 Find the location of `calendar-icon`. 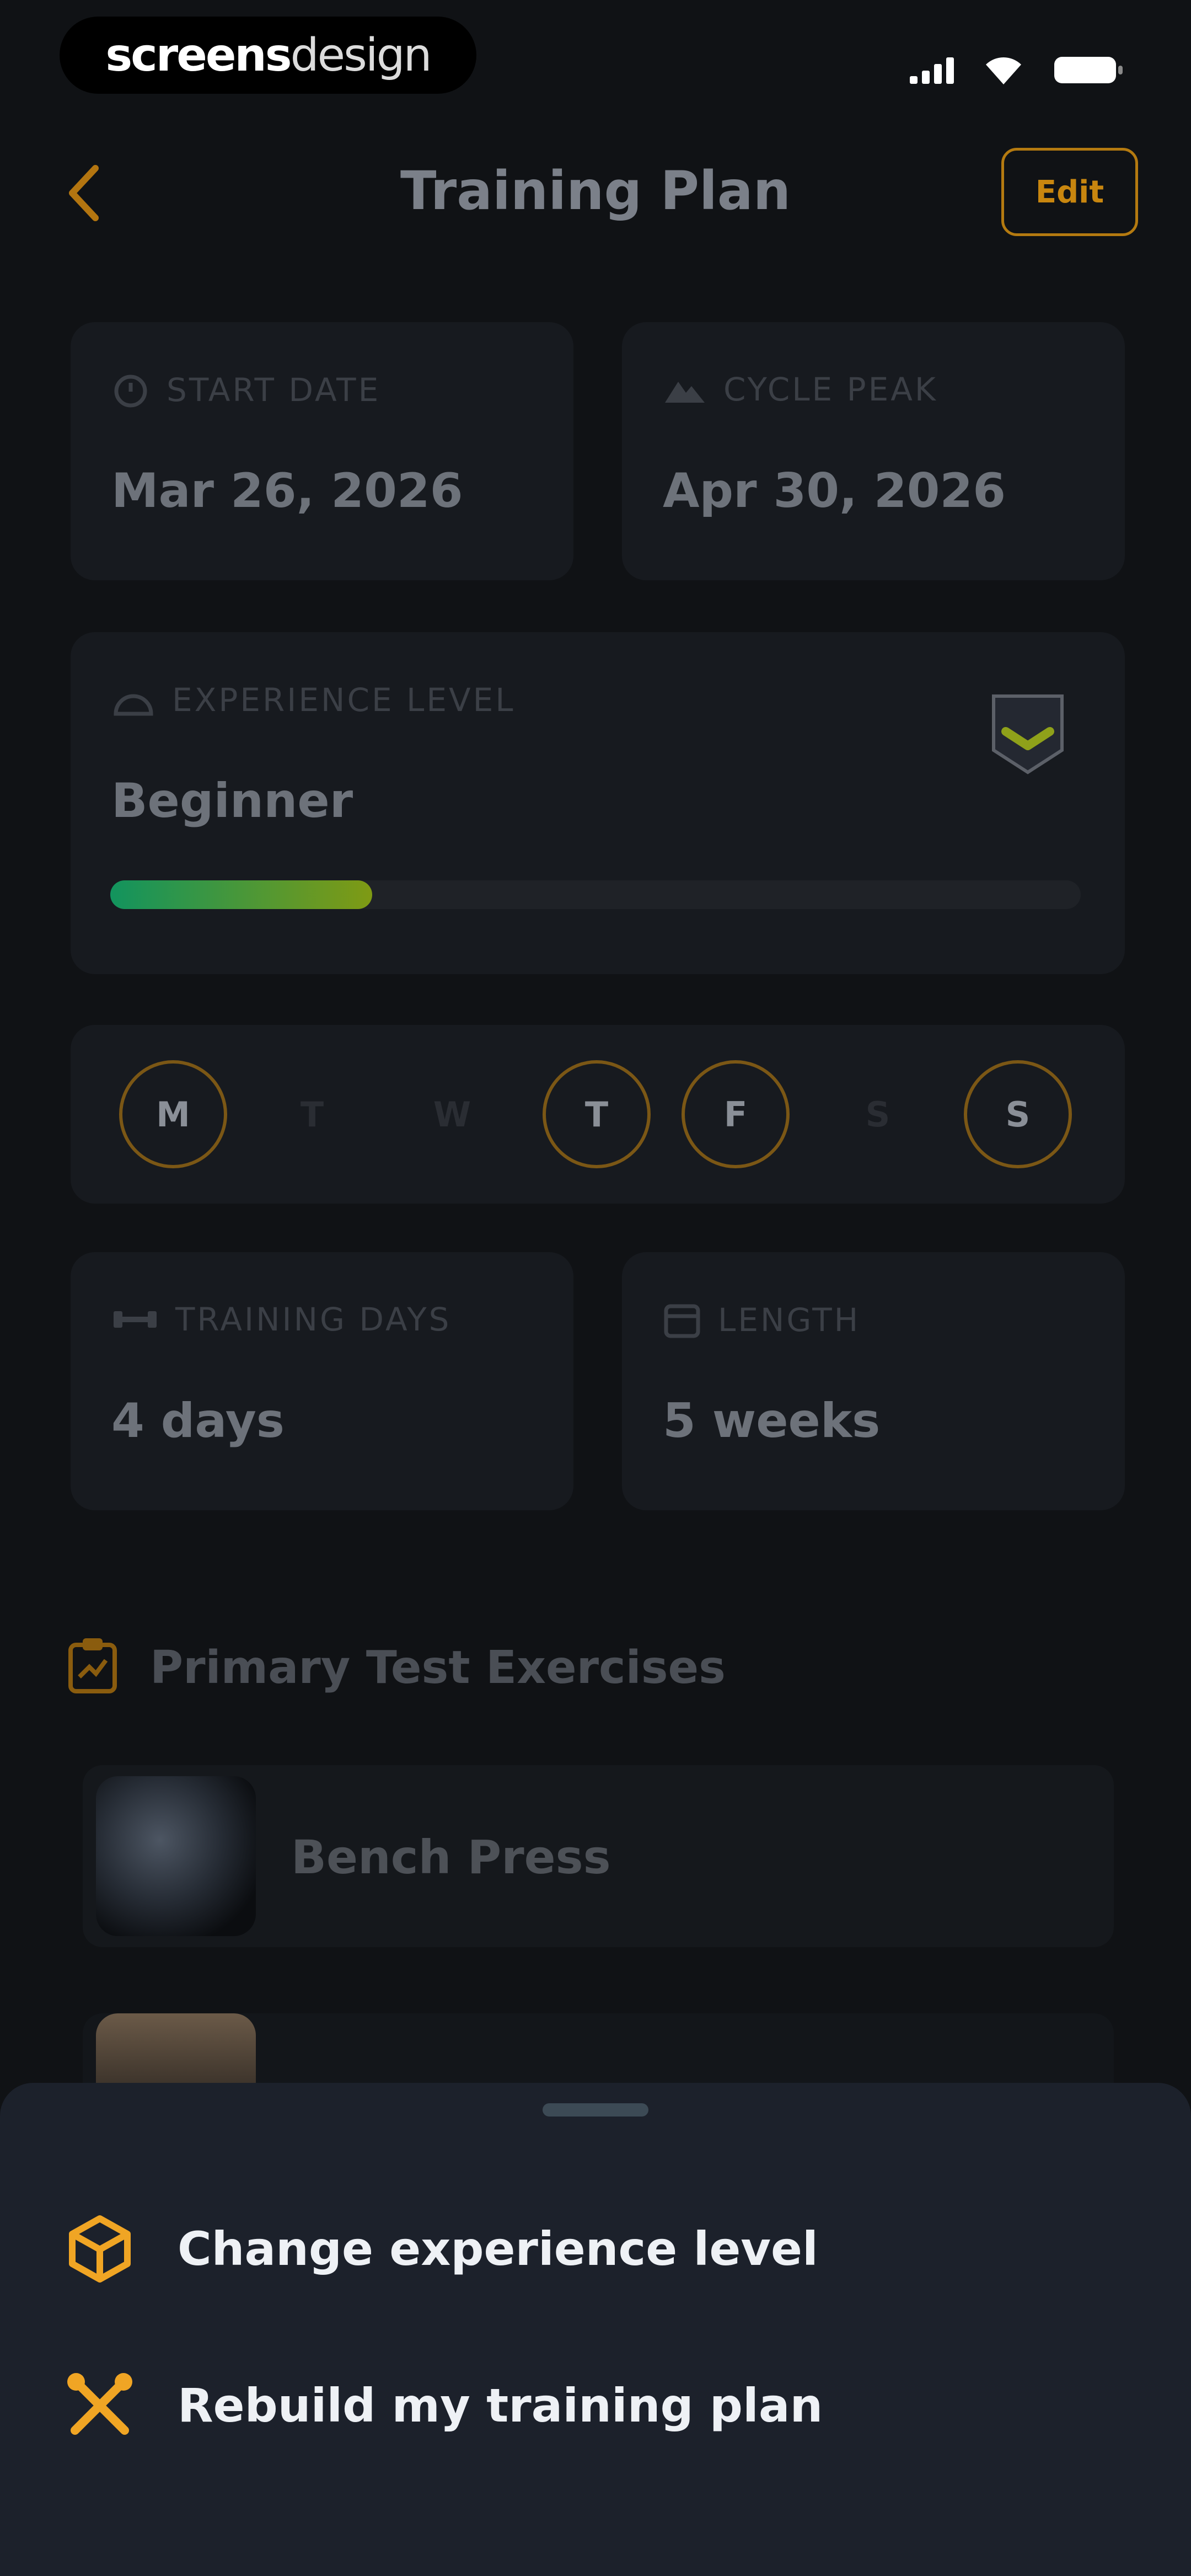

calendar-icon is located at coordinates (682, 1321).